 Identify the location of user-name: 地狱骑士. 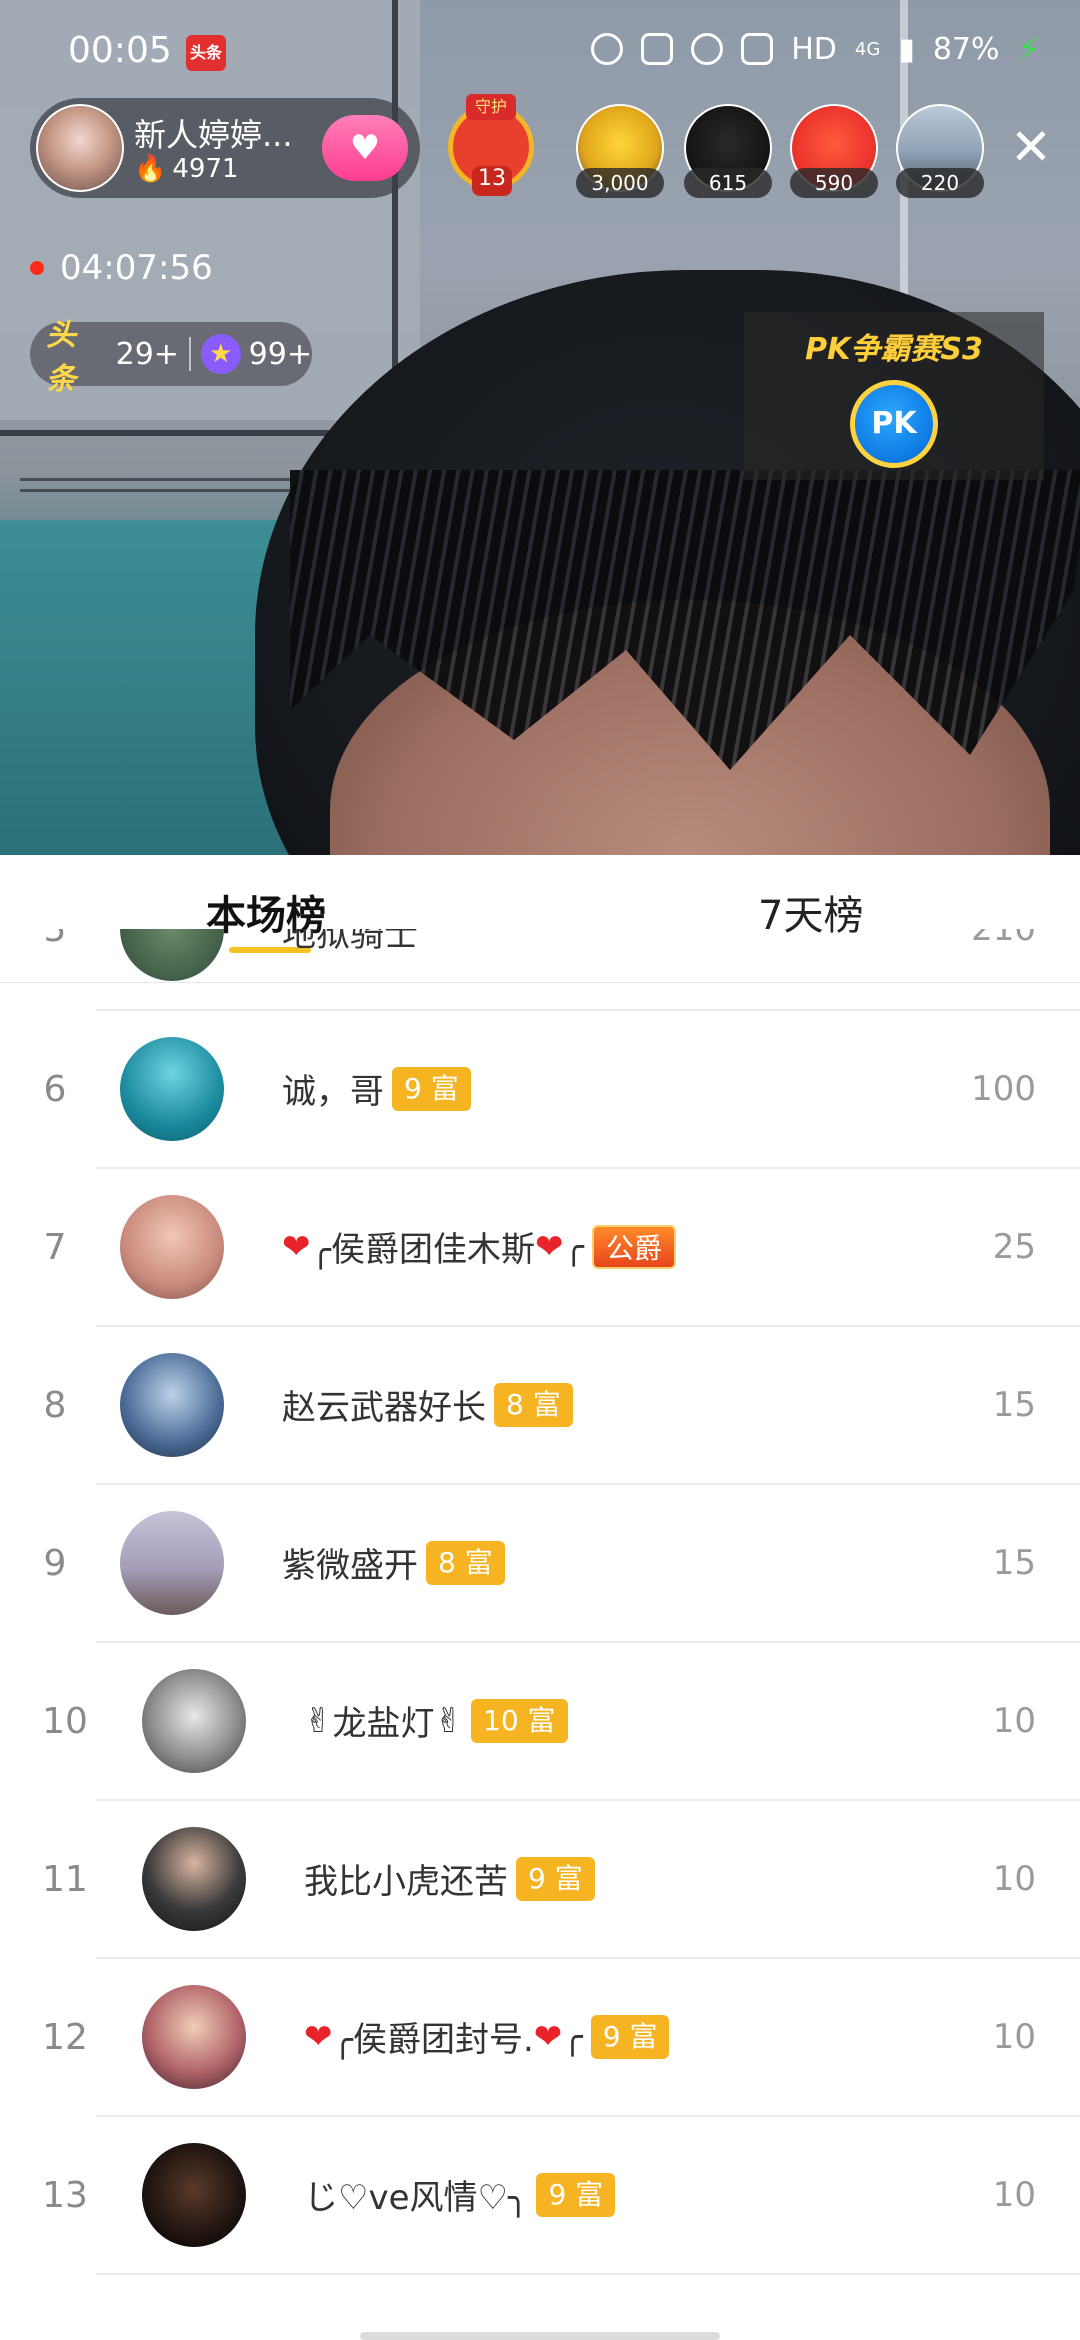
(350, 942).